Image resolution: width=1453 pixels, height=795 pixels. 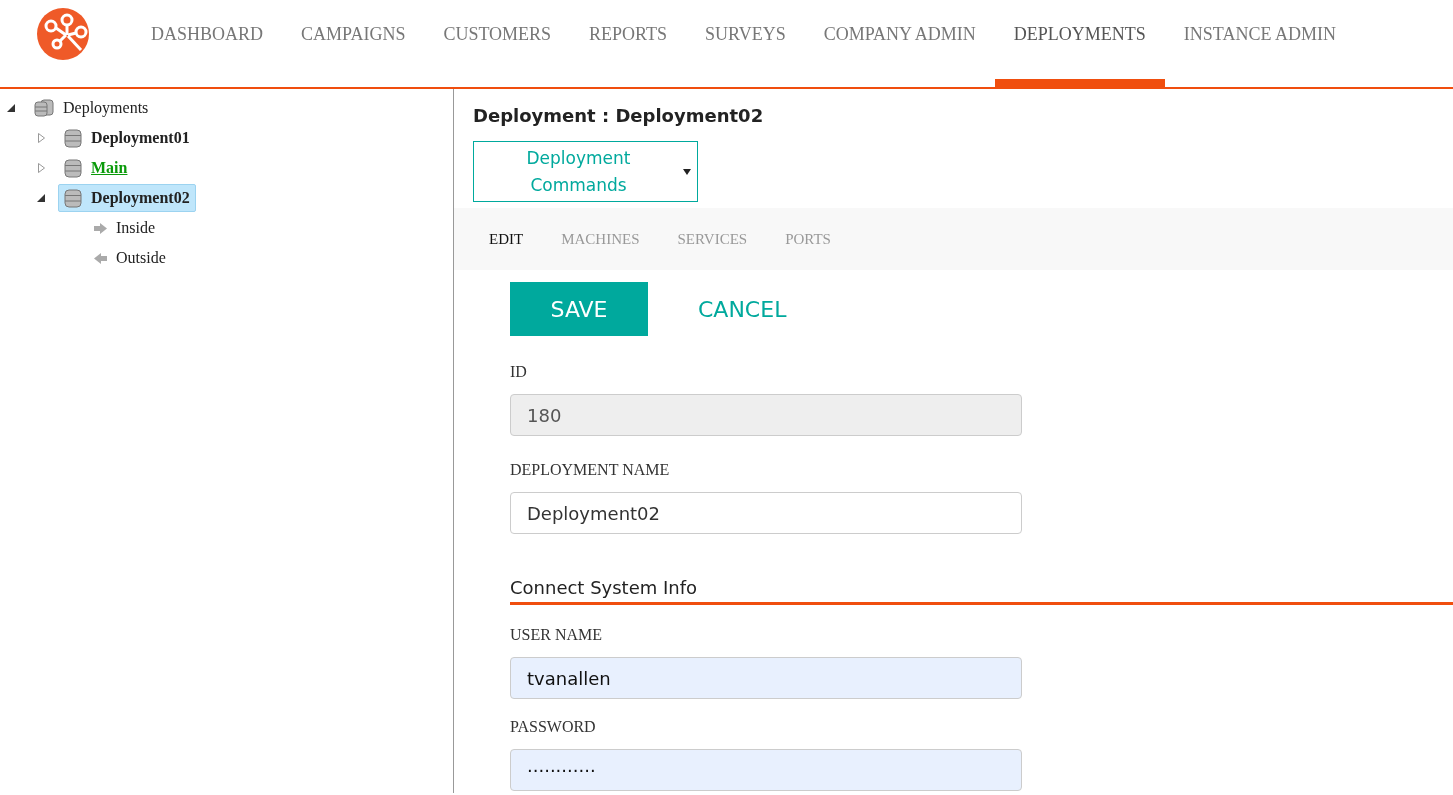 I want to click on arrow-left-icon, so click(x=100, y=258).